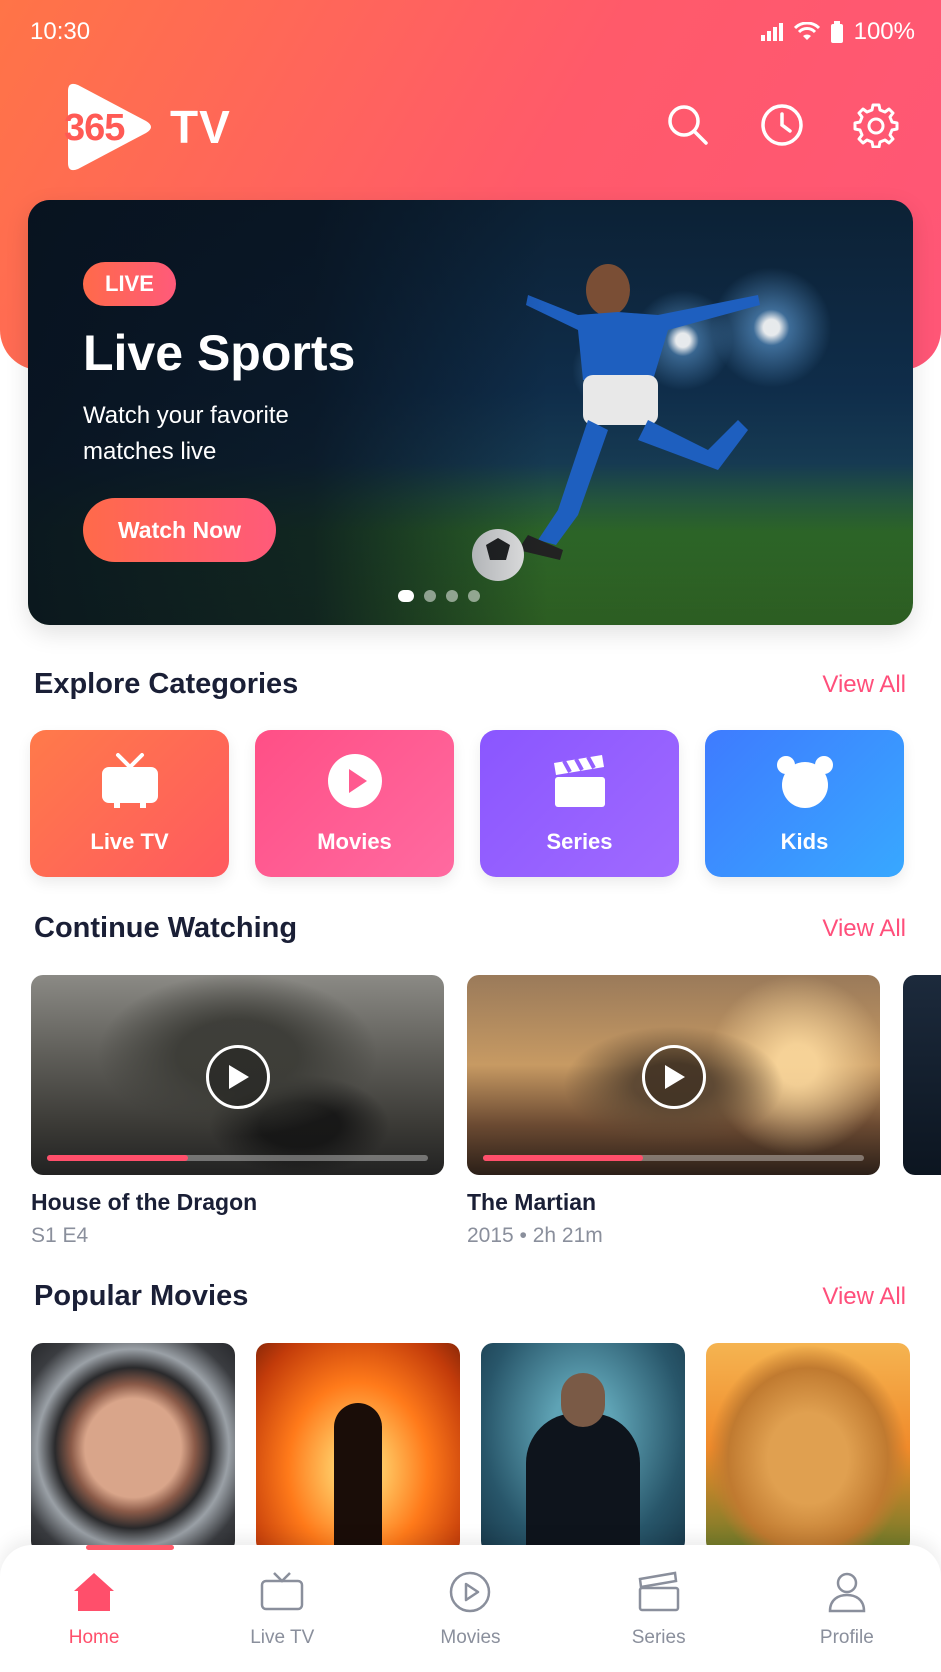  Describe the element at coordinates (804, 841) in the screenshot. I see `category-label: Kids` at that location.